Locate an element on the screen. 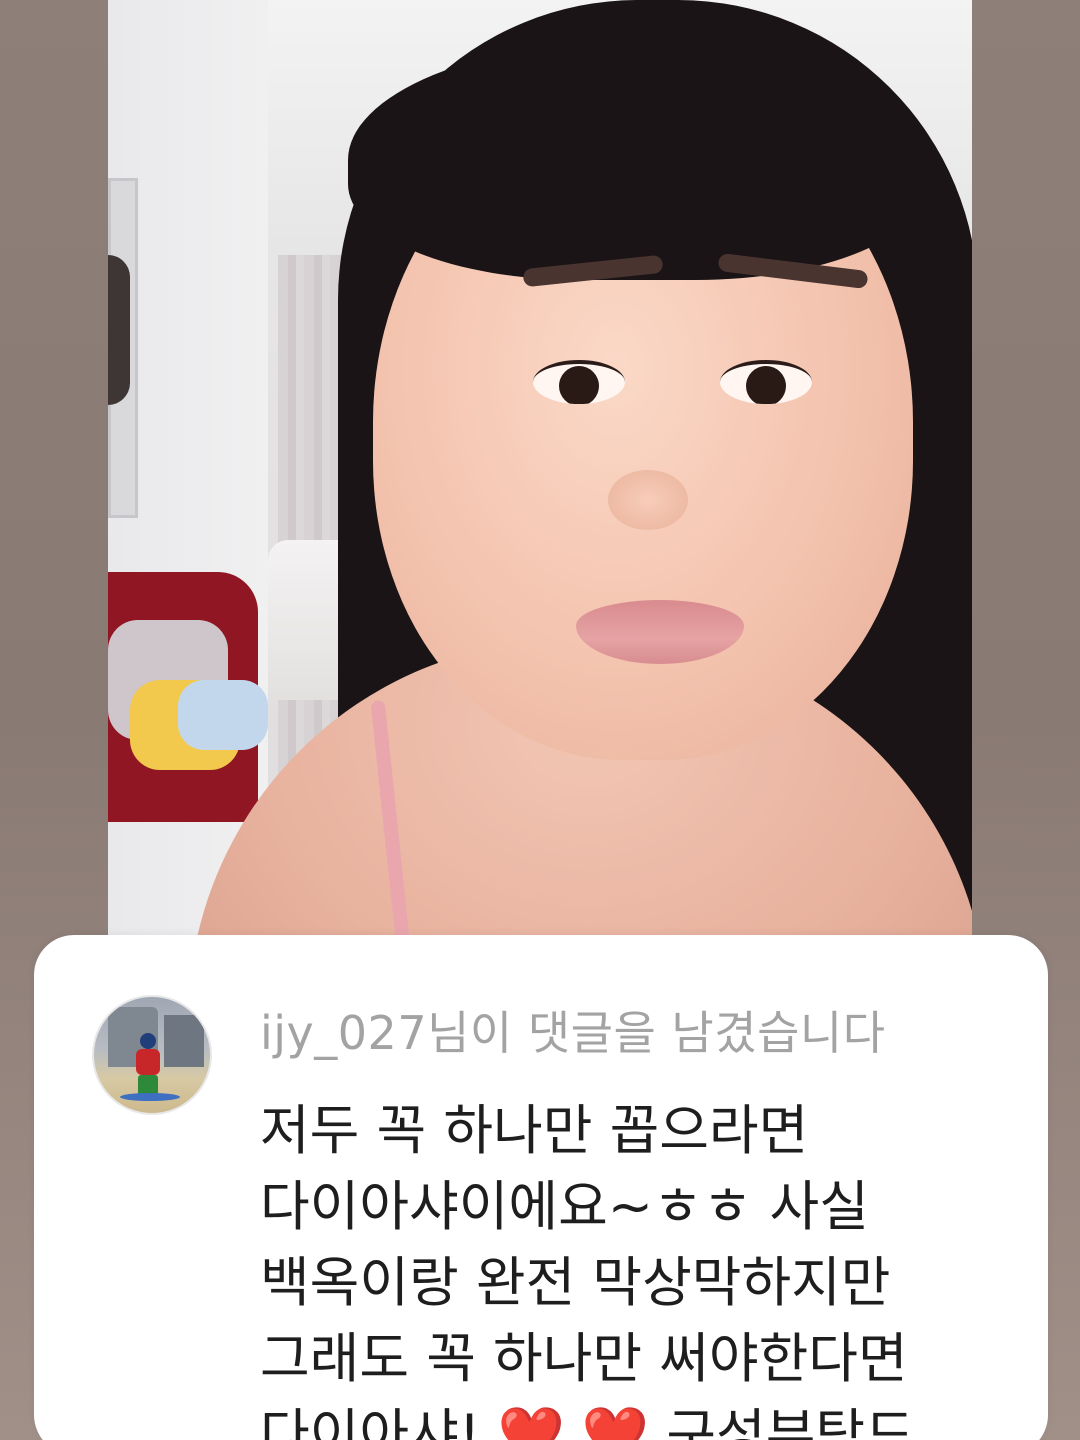 The width and height of the screenshot is (1080, 1440). comment-line: 백옥이랑 완전 막상막하지만 is located at coordinates (575, 1282).